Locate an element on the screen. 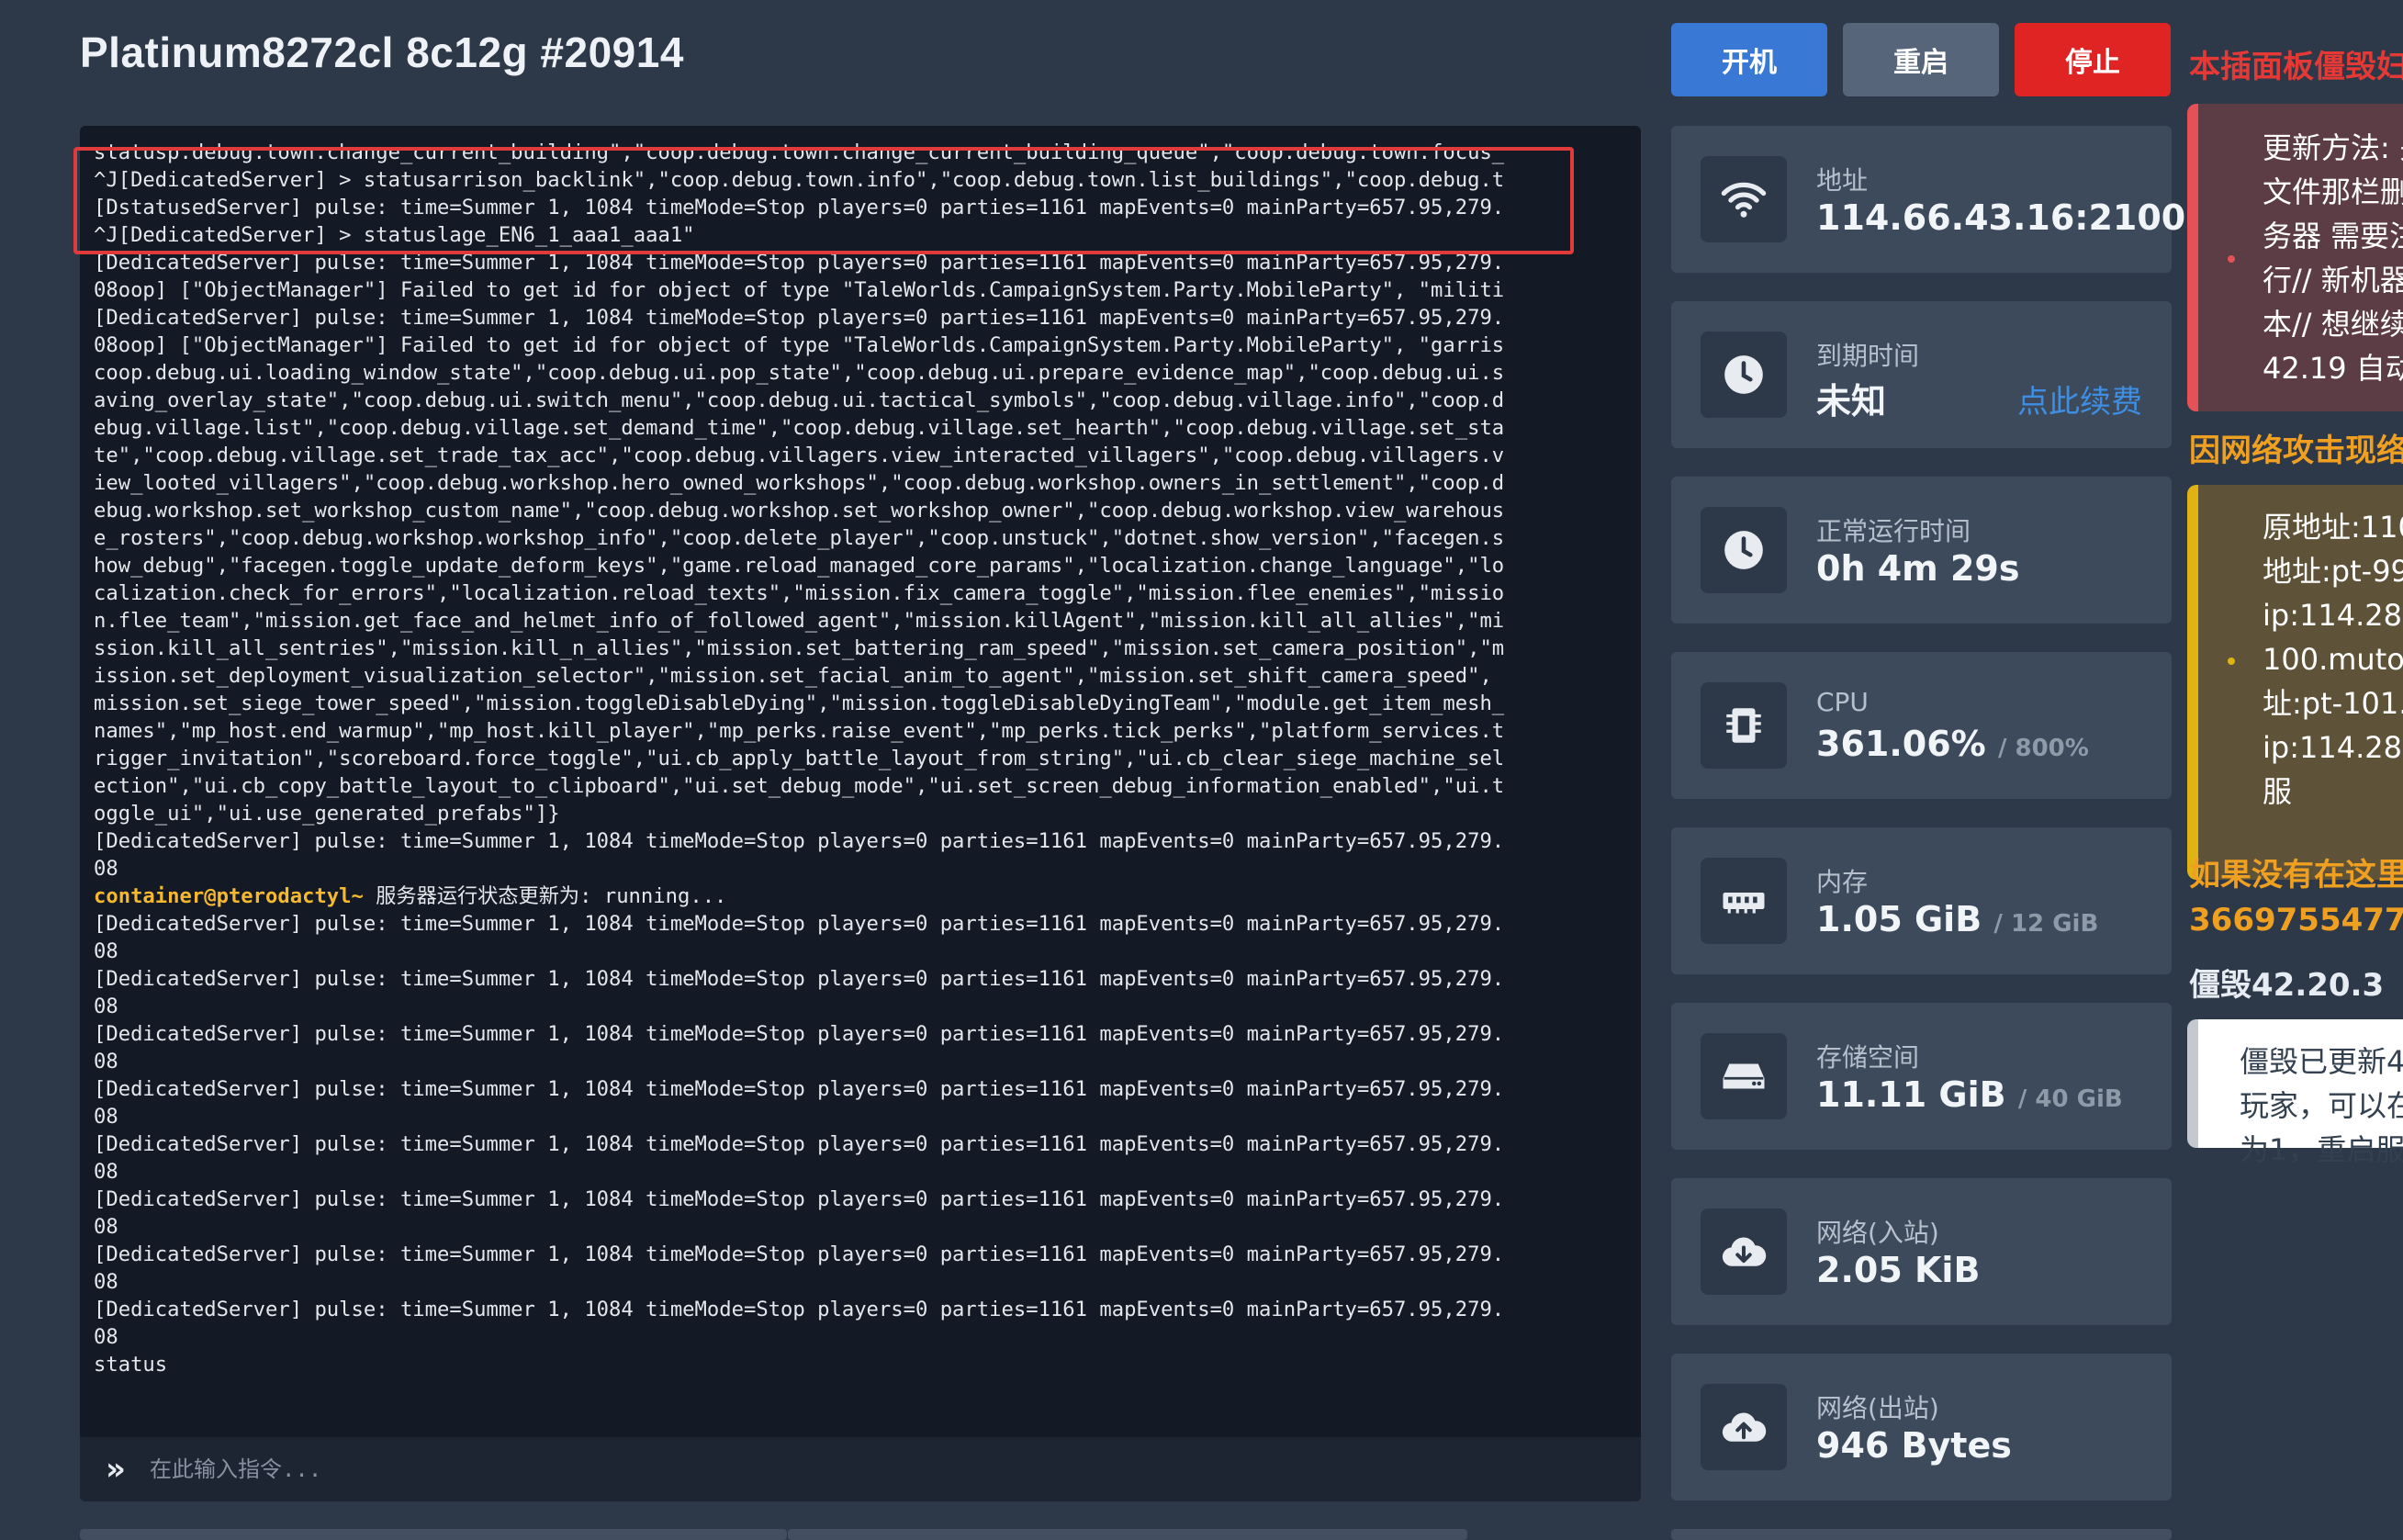 Image resolution: width=2403 pixels, height=1540 pixels. stat-card-cpu: CPU 361.06% / 800% is located at coordinates (1921, 725).